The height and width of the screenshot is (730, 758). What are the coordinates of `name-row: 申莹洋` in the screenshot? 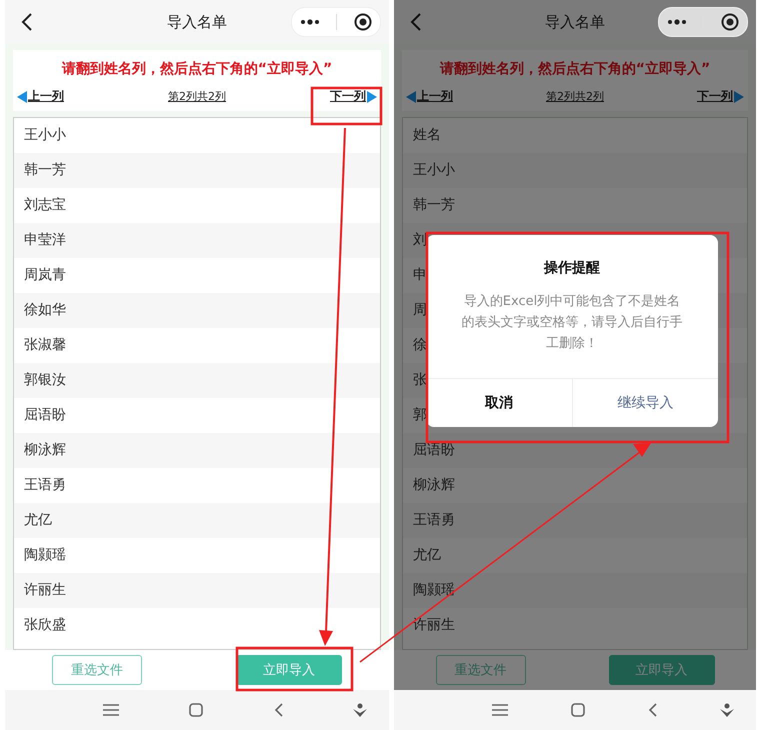 It's located at (197, 240).